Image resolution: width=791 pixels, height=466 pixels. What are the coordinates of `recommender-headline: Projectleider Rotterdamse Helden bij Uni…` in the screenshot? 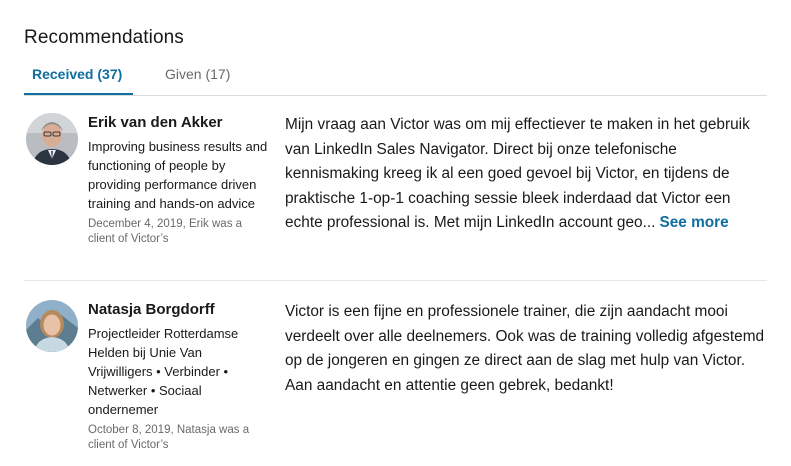 It's located at (163, 371).